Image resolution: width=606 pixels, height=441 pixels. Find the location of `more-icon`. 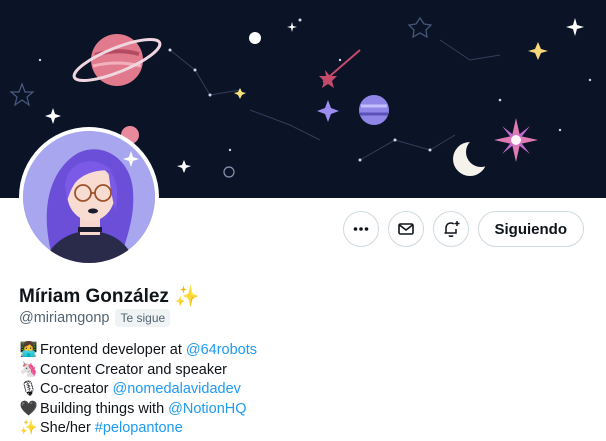

more-icon is located at coordinates (360, 229).